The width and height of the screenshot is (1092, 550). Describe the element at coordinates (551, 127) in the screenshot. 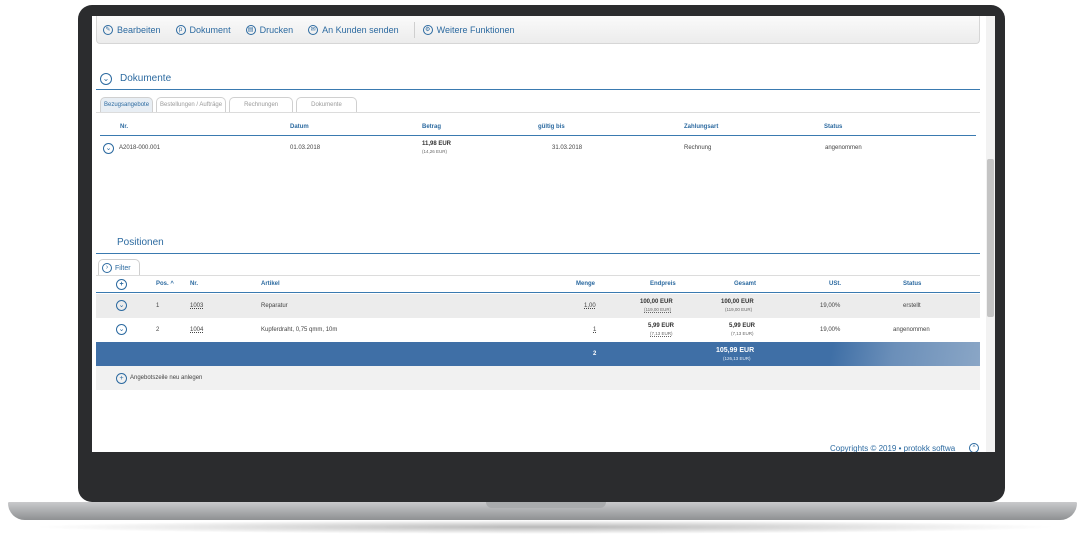

I see `col-gueltig-bis: gültig bis` at that location.